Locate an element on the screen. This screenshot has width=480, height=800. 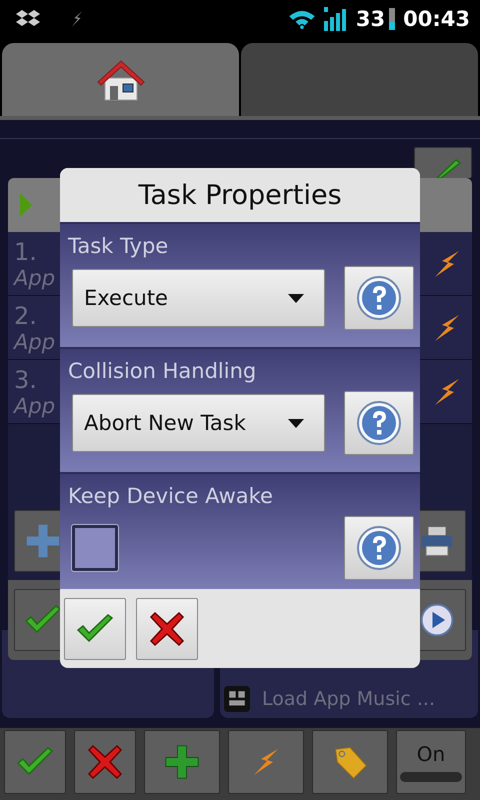
tag-button is located at coordinates (350, 762).